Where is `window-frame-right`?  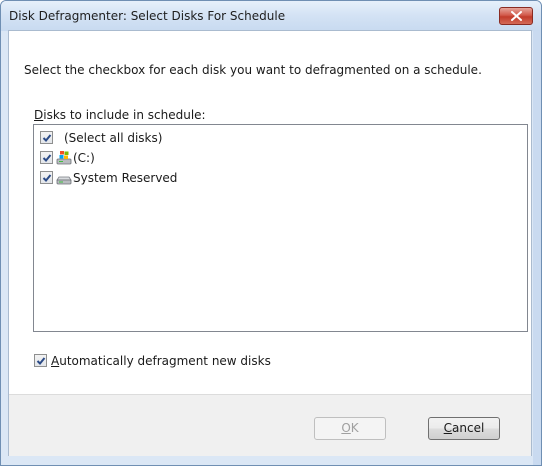
window-frame-right is located at coordinates (537, 248).